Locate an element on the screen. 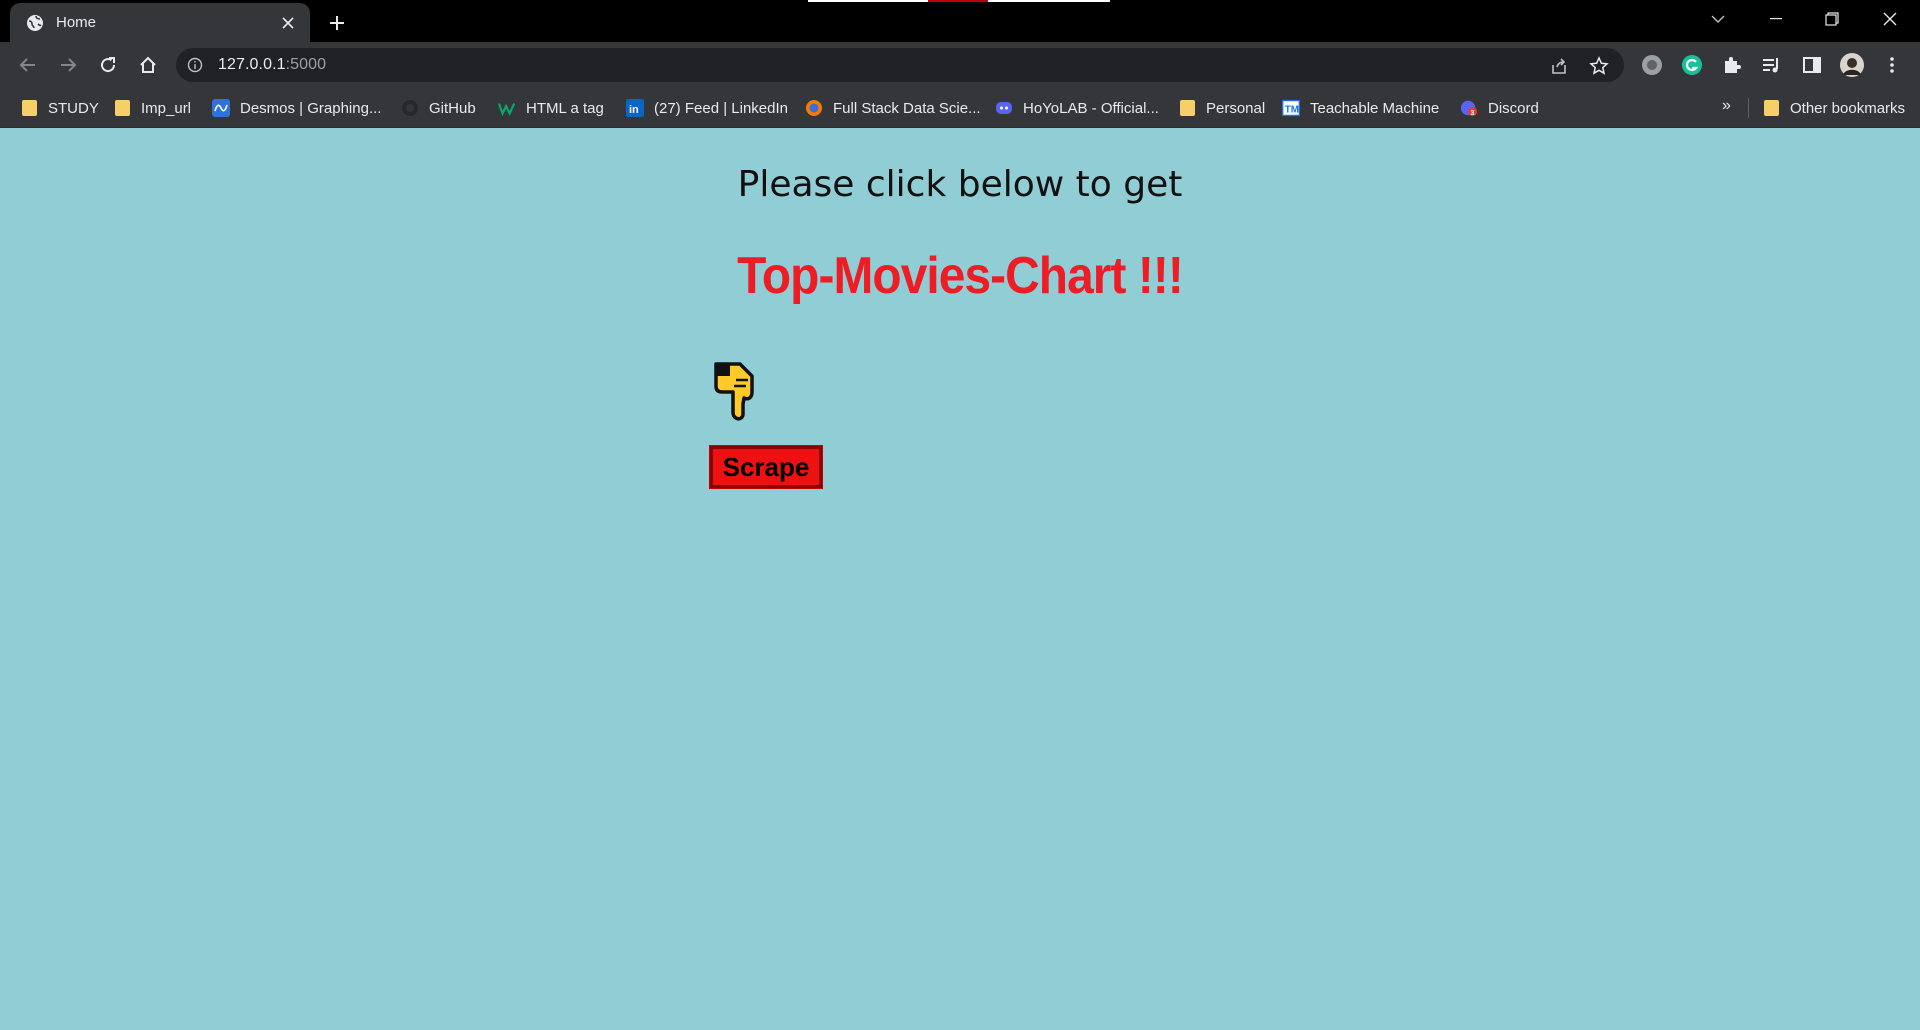 The height and width of the screenshot is (1030, 1920). discord-style-icon is located at coordinates (1004, 108).